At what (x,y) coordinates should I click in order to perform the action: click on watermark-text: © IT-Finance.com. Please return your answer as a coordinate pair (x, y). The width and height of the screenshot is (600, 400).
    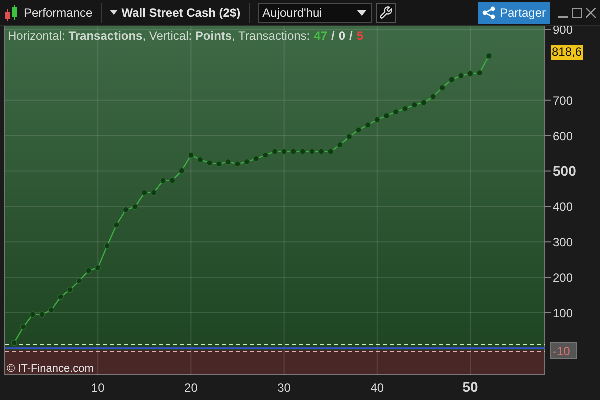
    Looking at the image, I should click on (50, 369).